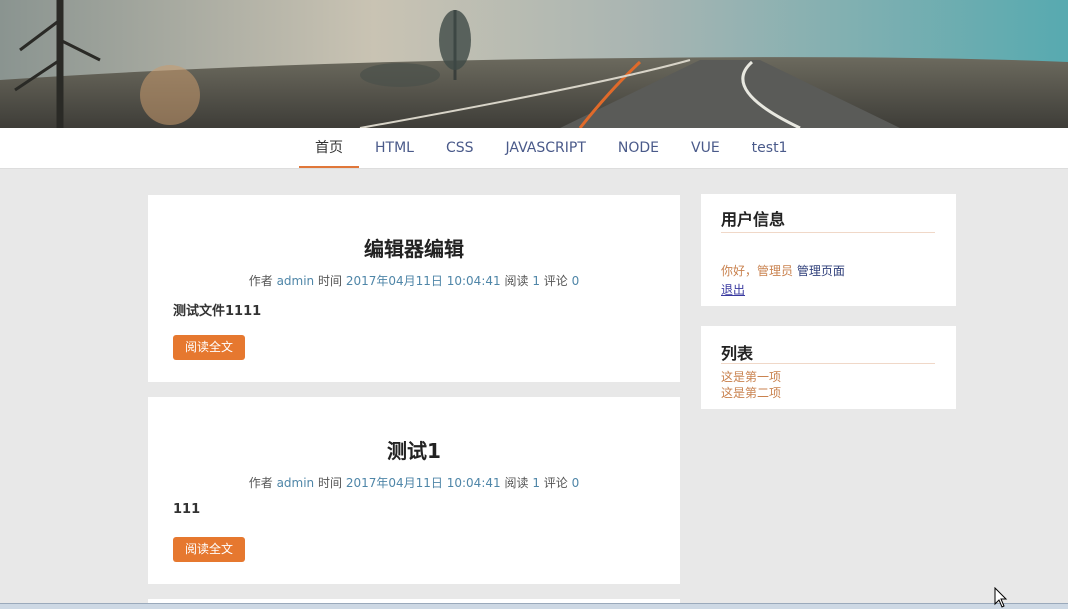 This screenshot has width=1068, height=609. Describe the element at coordinates (329, 148) in the screenshot. I see `nav-item-home: 首页` at that location.